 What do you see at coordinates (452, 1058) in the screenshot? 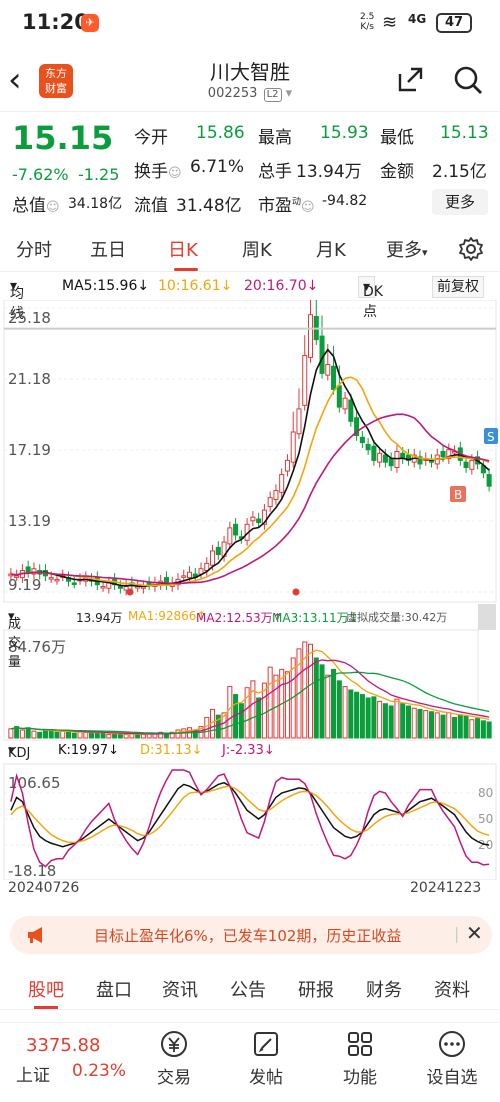
I see `nav-add-watchlist: 设自选` at bounding box center [452, 1058].